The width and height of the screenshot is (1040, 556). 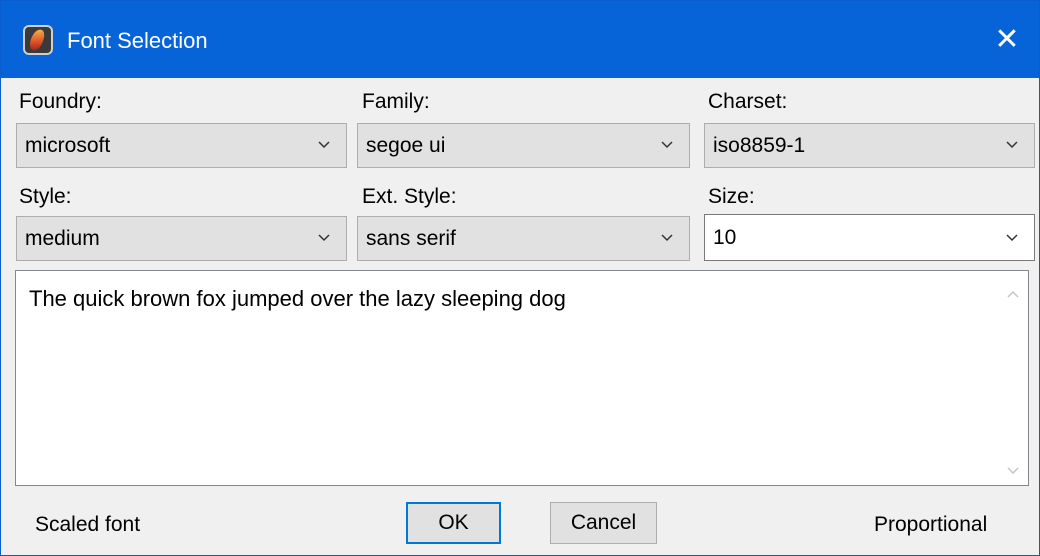 I want to click on size-input: 10, so click(x=724, y=238).